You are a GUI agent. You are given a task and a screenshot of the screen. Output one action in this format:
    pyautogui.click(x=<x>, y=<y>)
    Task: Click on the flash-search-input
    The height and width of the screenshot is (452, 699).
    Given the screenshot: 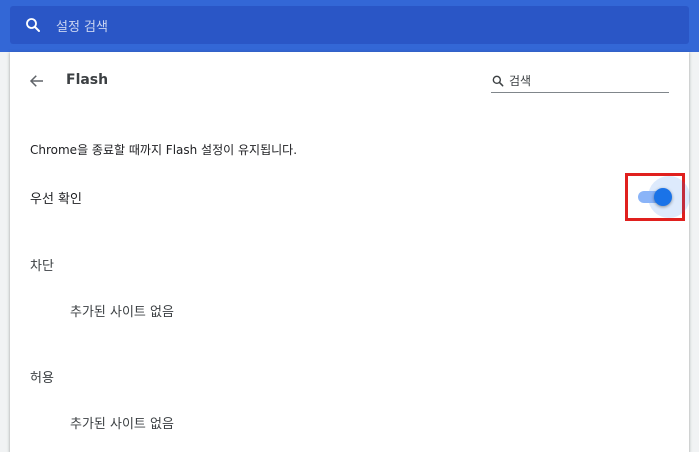 What is the action you would take?
    pyautogui.click(x=588, y=81)
    